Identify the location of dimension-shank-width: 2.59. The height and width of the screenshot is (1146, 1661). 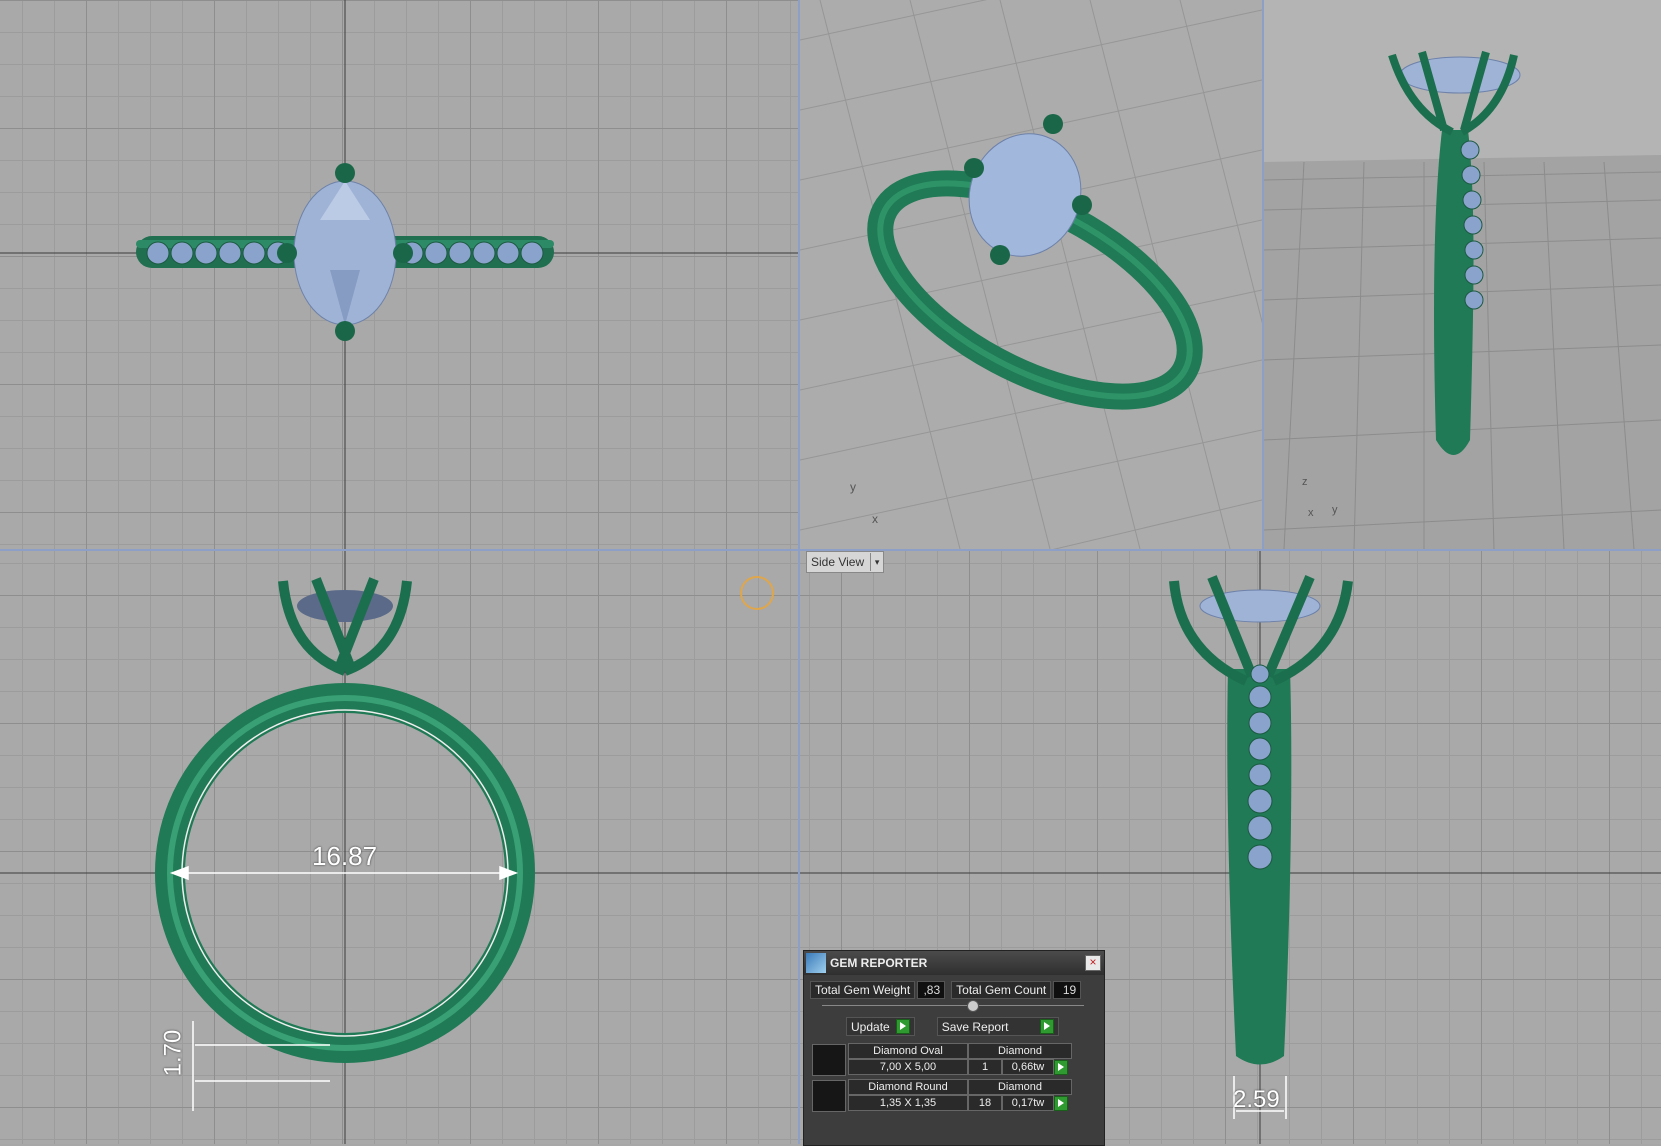
(1256, 1099).